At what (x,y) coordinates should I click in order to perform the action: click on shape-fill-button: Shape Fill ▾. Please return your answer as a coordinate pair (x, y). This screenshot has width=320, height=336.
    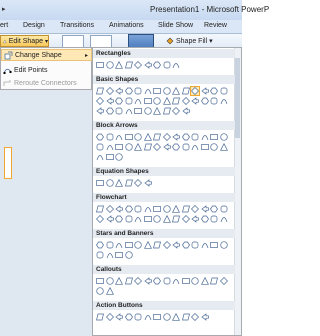
    Looking at the image, I should click on (189, 41).